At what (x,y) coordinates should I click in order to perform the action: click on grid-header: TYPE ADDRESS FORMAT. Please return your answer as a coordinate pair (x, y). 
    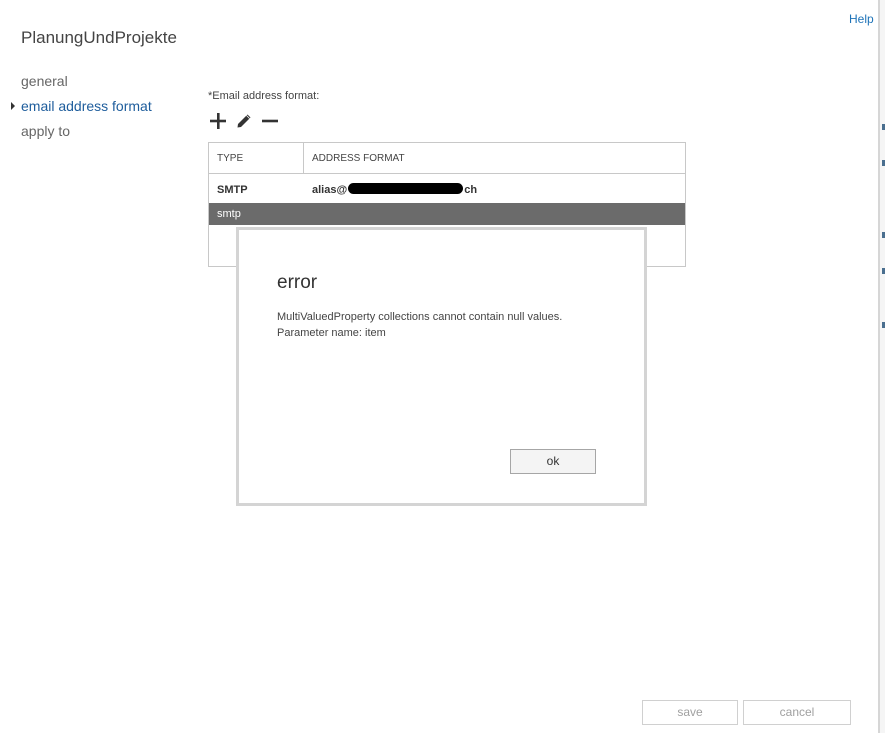
    Looking at the image, I should click on (447, 158).